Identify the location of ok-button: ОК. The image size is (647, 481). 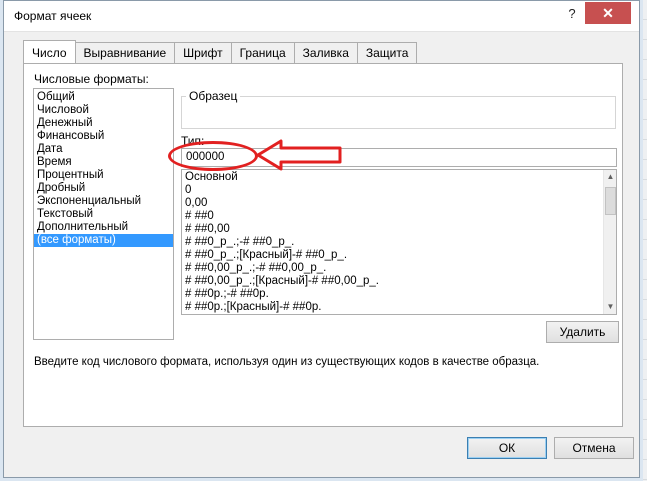
(507, 448).